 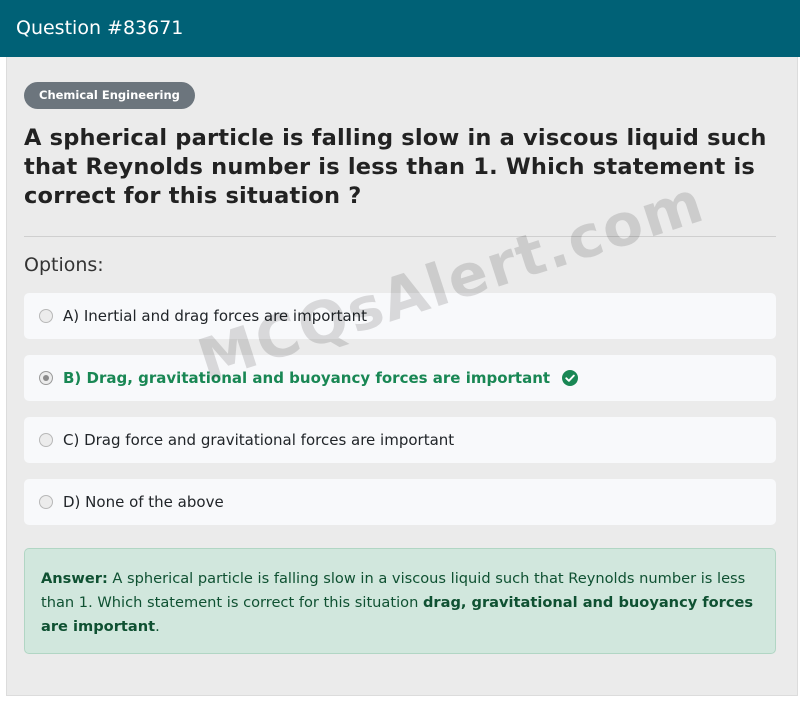 What do you see at coordinates (109, 95) in the screenshot?
I see `category-badge: Chemical Engineering` at bounding box center [109, 95].